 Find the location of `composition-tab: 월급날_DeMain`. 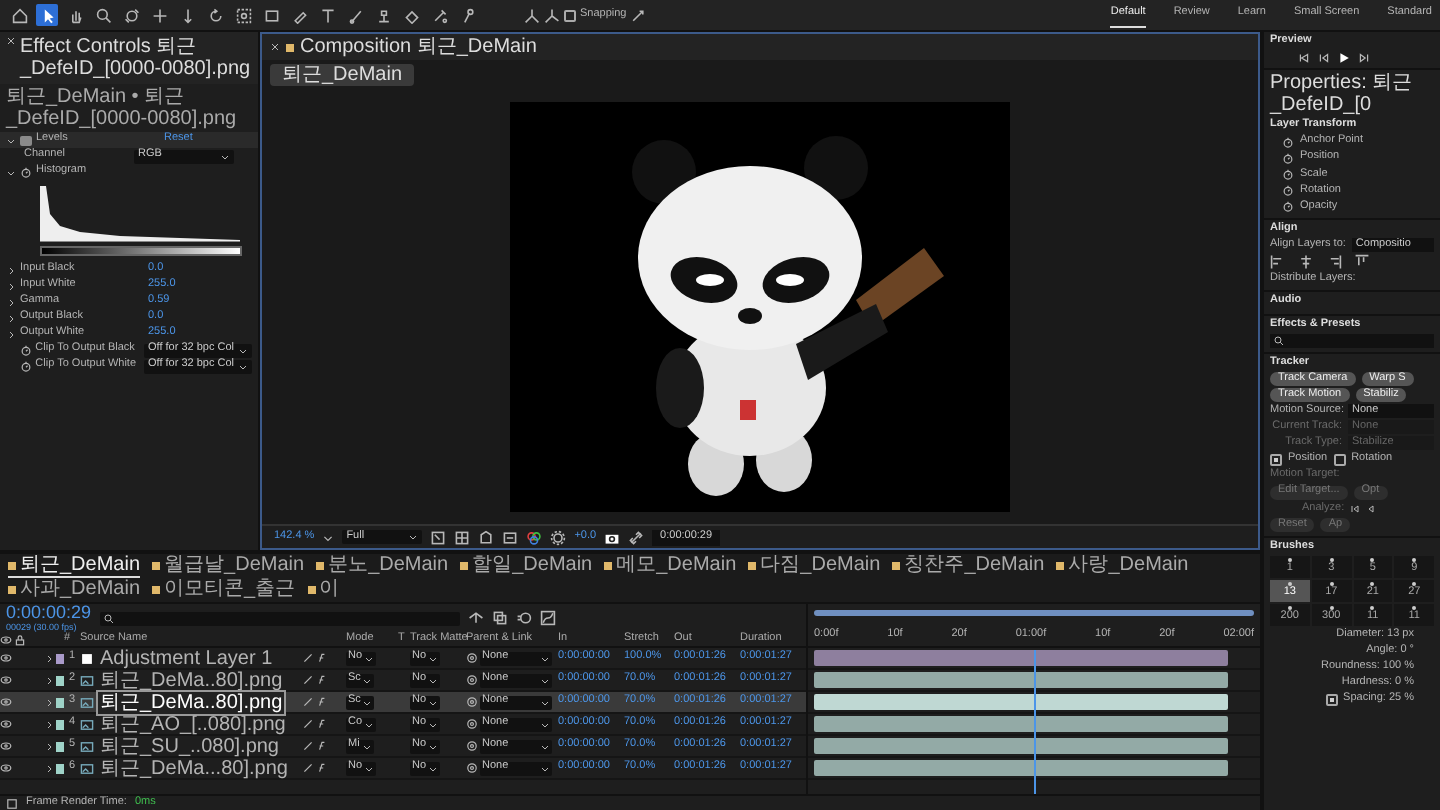

composition-tab: 월급날_DeMain is located at coordinates (228, 566).